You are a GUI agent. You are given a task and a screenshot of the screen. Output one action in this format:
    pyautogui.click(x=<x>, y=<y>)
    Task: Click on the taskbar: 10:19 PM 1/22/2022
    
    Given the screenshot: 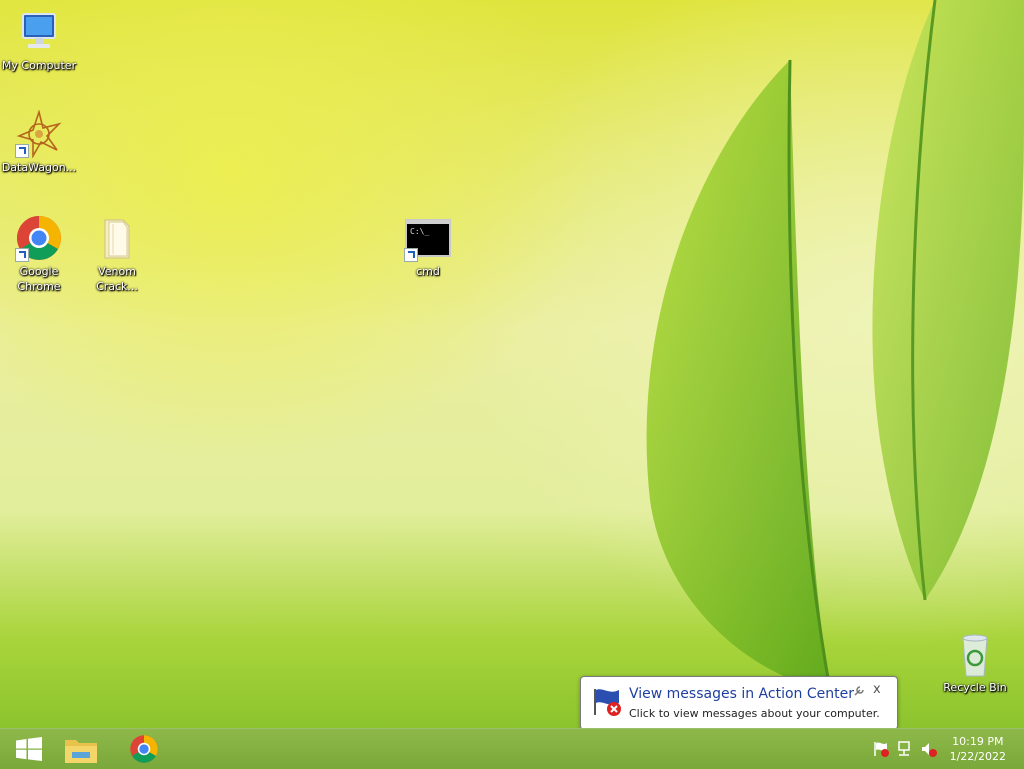 What is the action you would take?
    pyautogui.click(x=512, y=748)
    